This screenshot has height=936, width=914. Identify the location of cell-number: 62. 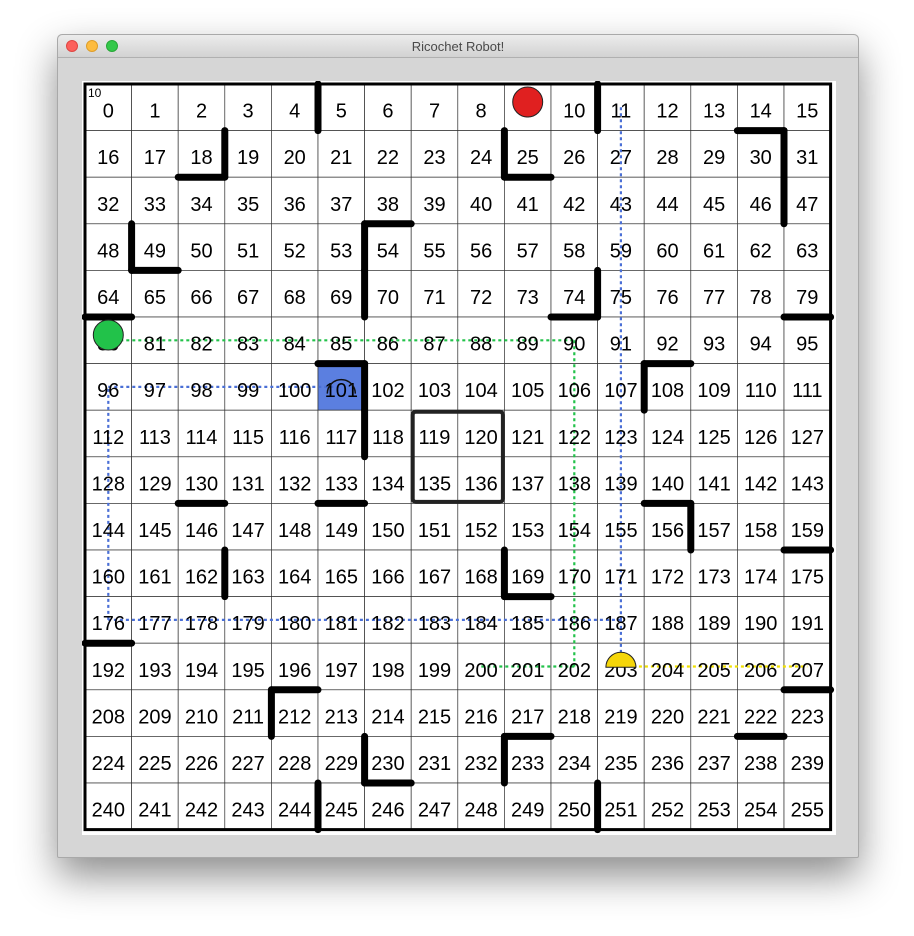
(761, 251).